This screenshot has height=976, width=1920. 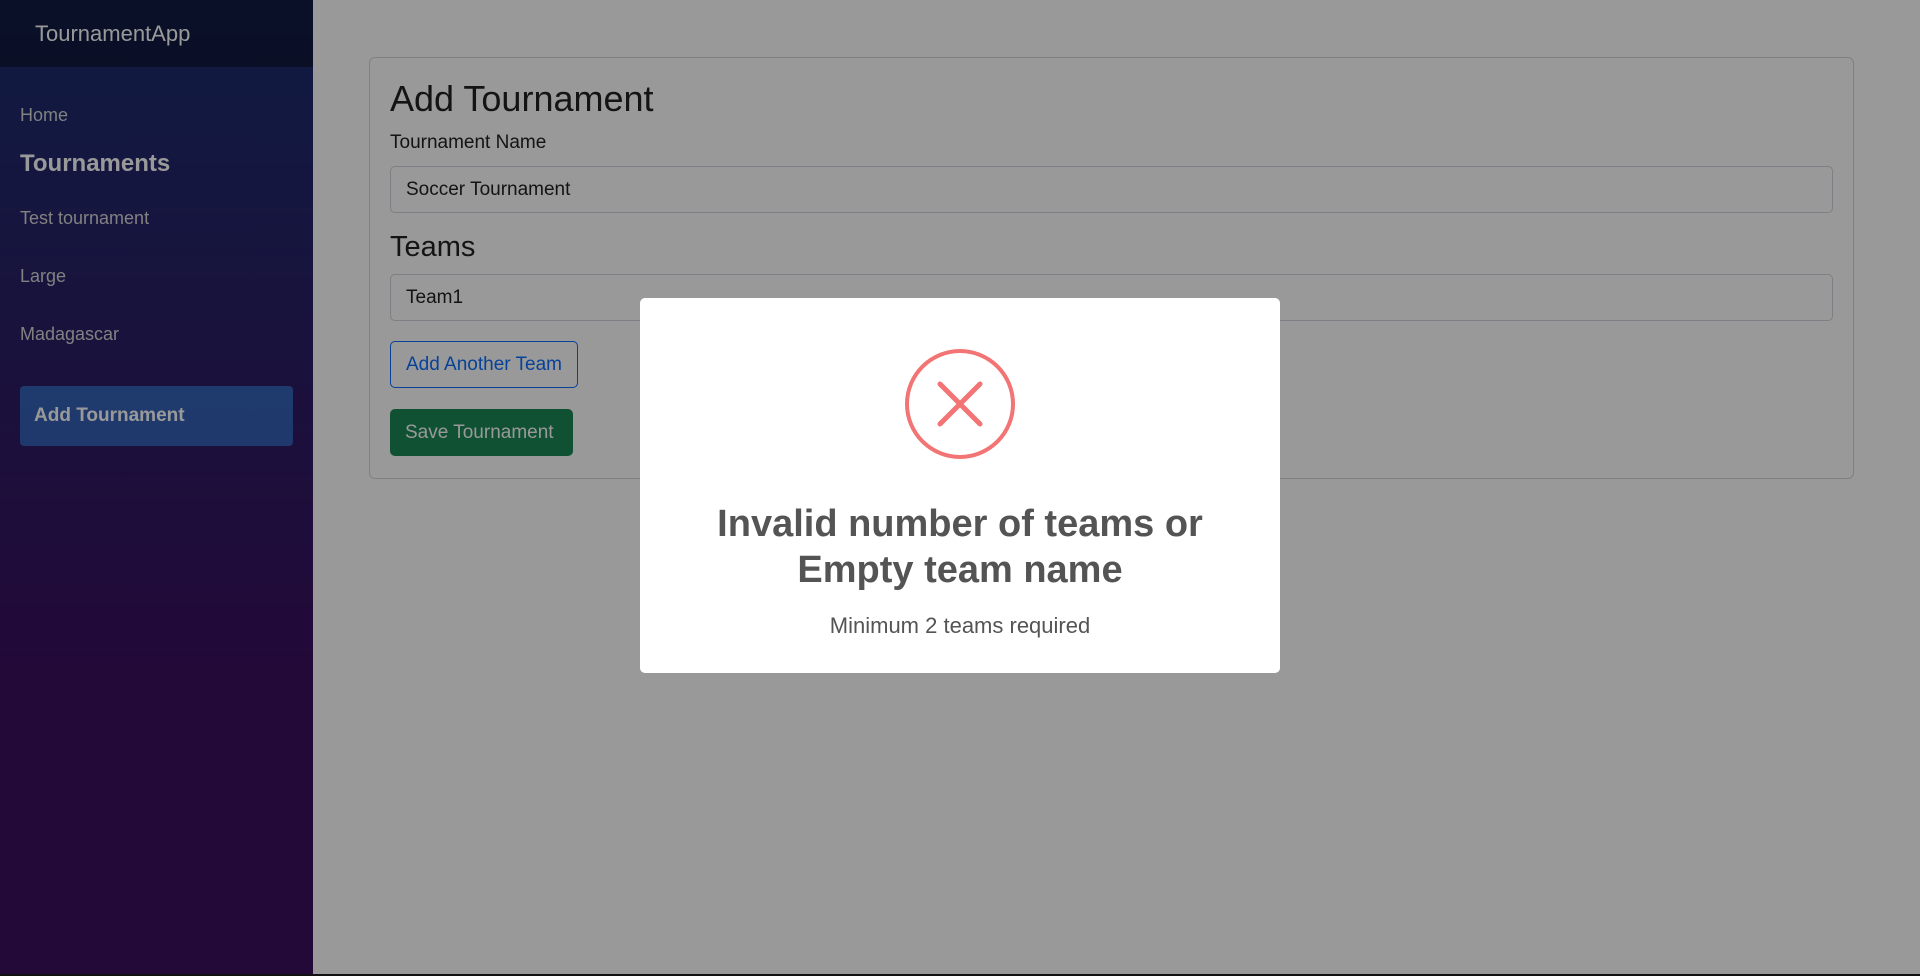 What do you see at coordinates (960, 404) in the screenshot?
I see `error-x-icon` at bounding box center [960, 404].